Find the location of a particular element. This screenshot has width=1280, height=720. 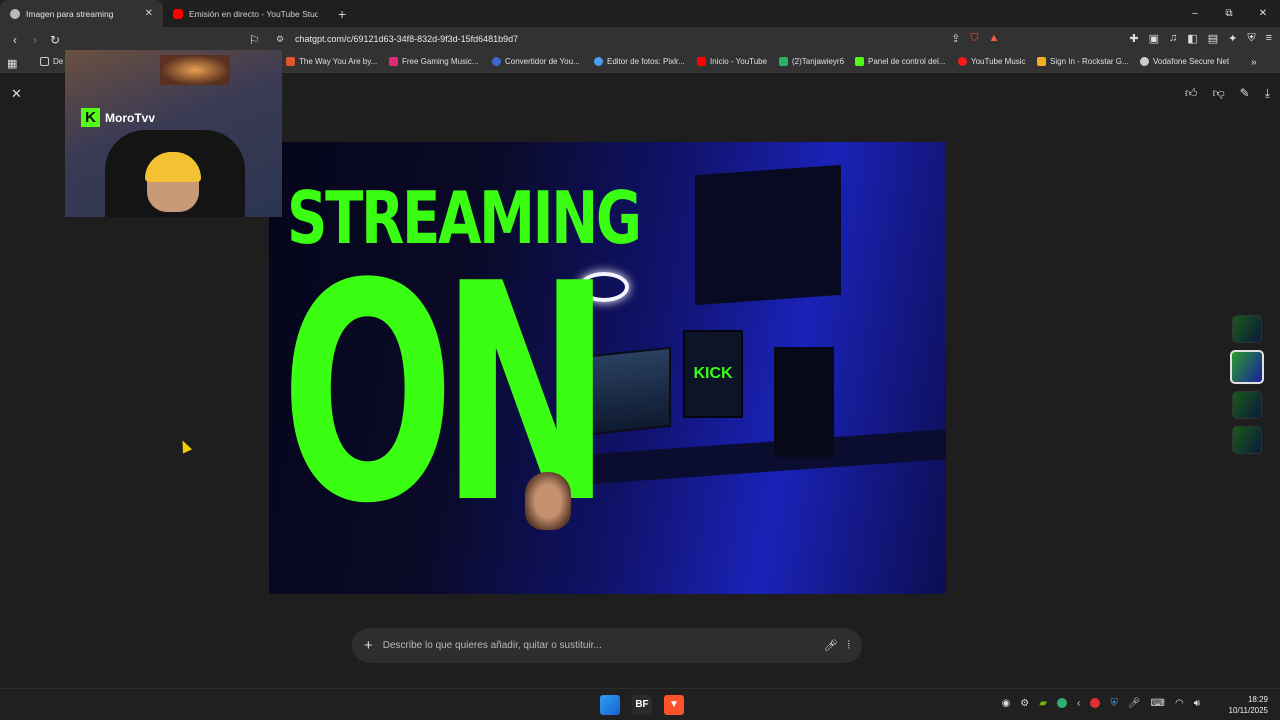

rockstar-icon is located at coordinates (1041, 61).